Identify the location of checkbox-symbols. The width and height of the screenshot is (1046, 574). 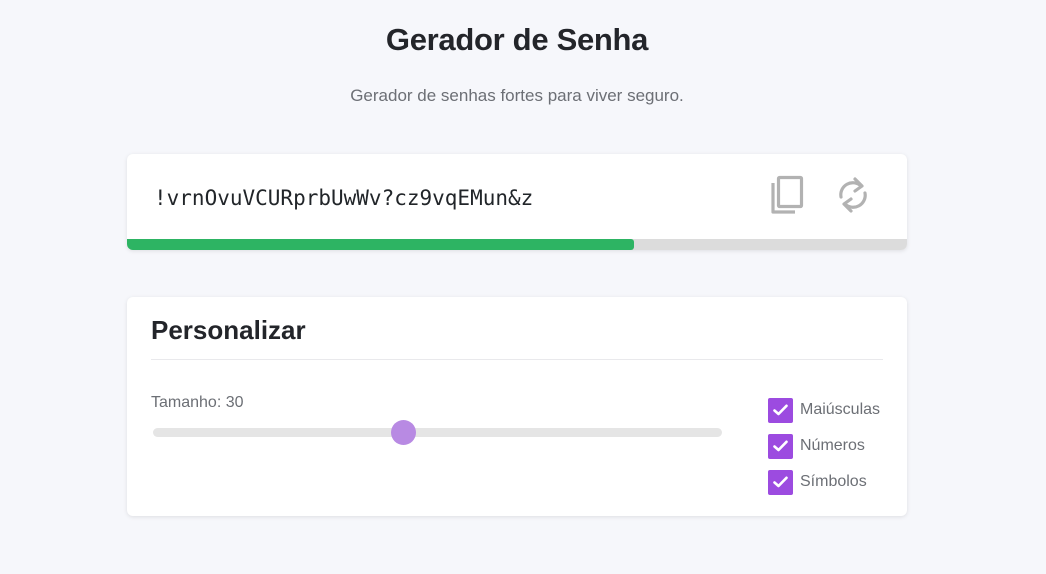
(780, 482).